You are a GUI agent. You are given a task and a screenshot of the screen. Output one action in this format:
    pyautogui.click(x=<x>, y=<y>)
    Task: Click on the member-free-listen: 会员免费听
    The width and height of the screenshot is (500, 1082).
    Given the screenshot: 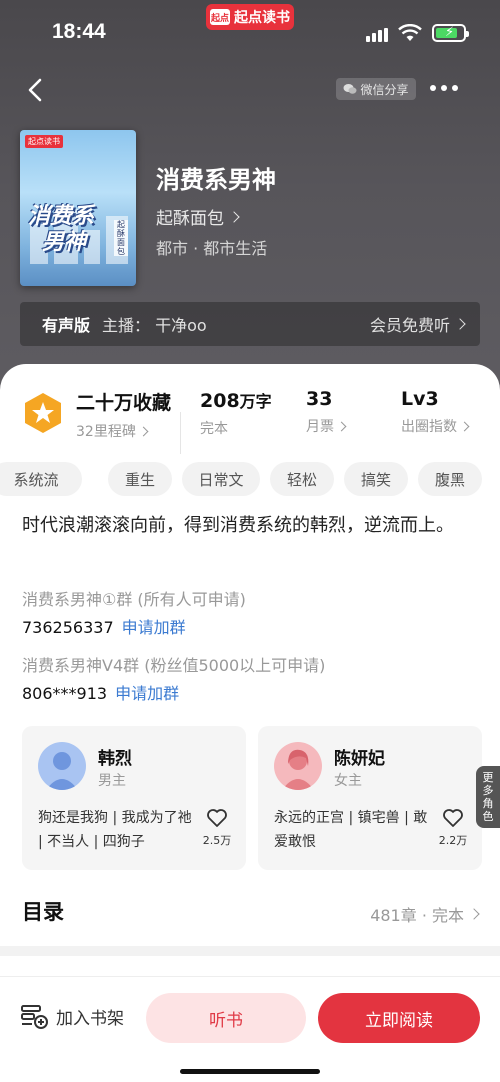 What is the action you would take?
    pyautogui.click(x=418, y=324)
    